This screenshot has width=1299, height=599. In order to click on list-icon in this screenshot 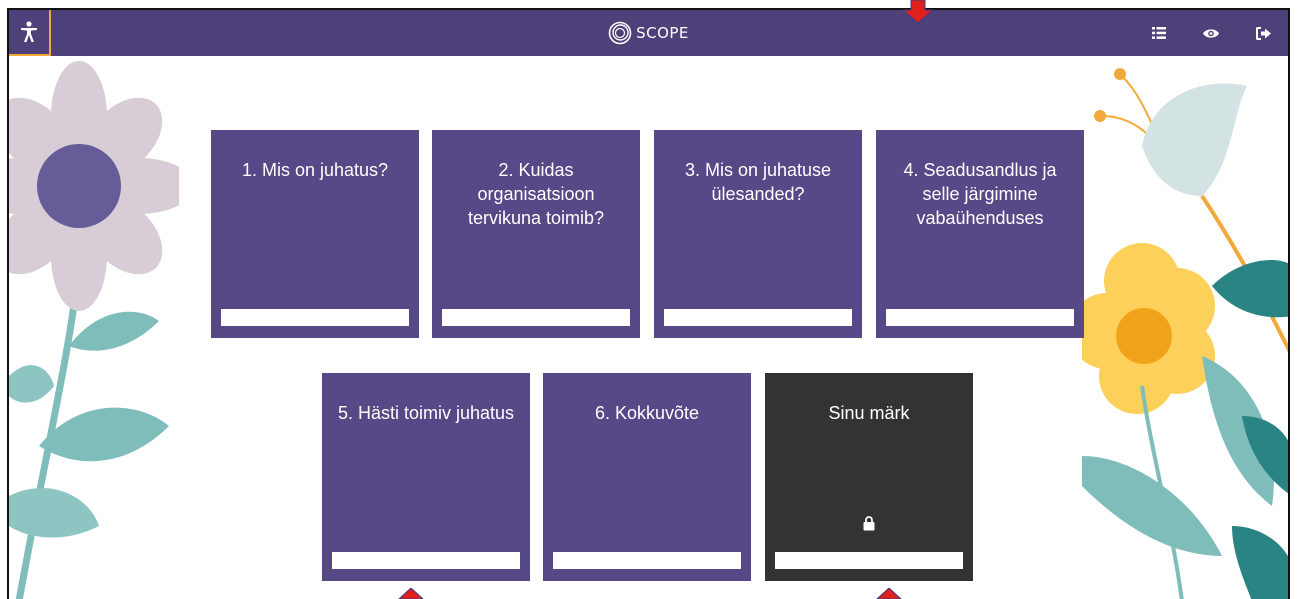, I will do `click(1159, 33)`.